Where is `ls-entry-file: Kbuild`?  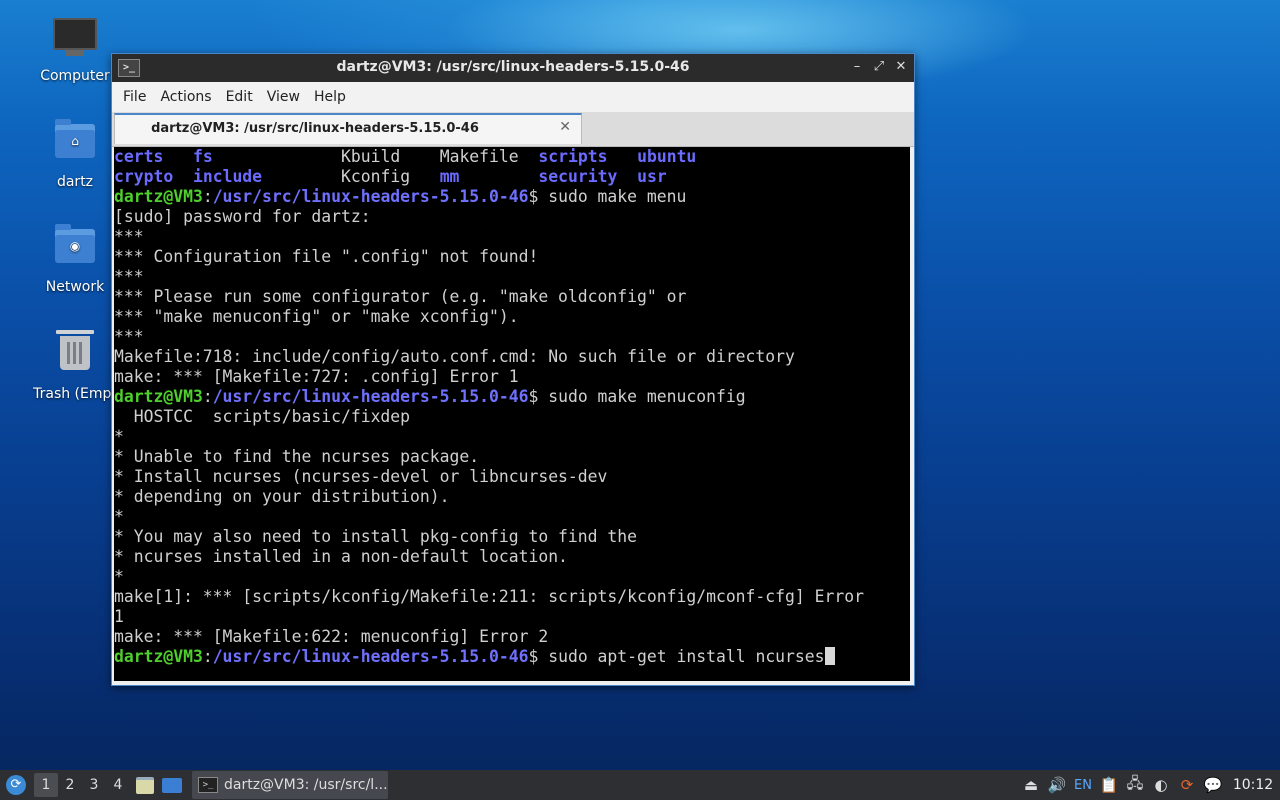
ls-entry-file: Kbuild is located at coordinates (371, 156).